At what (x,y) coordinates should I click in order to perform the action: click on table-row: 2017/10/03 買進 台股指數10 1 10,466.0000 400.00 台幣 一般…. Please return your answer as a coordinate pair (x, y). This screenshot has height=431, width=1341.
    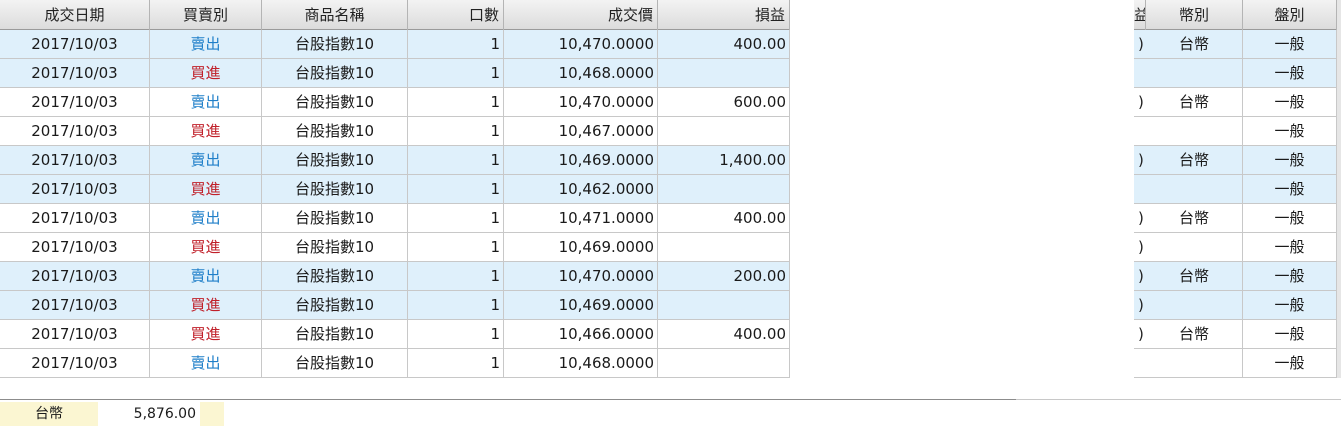
    Looking at the image, I should click on (670, 334).